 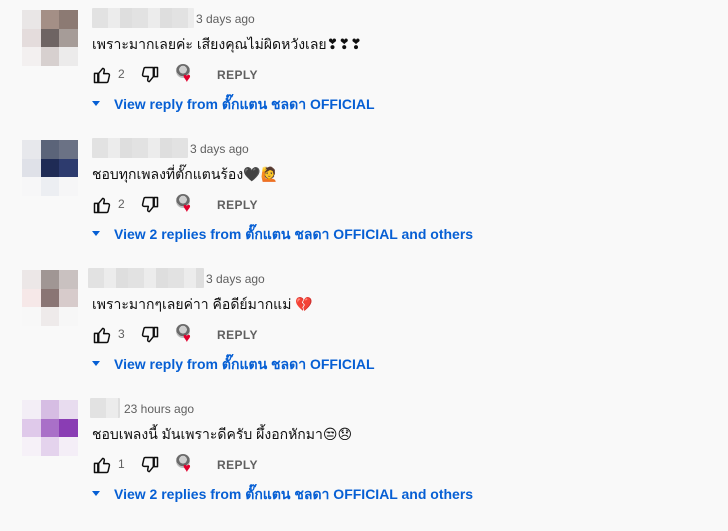 I want to click on comment-text: ชอบเพลงนี้ มันเพราะดีครับ ผึ้งอกหักมา😒😞, so click(x=222, y=435).